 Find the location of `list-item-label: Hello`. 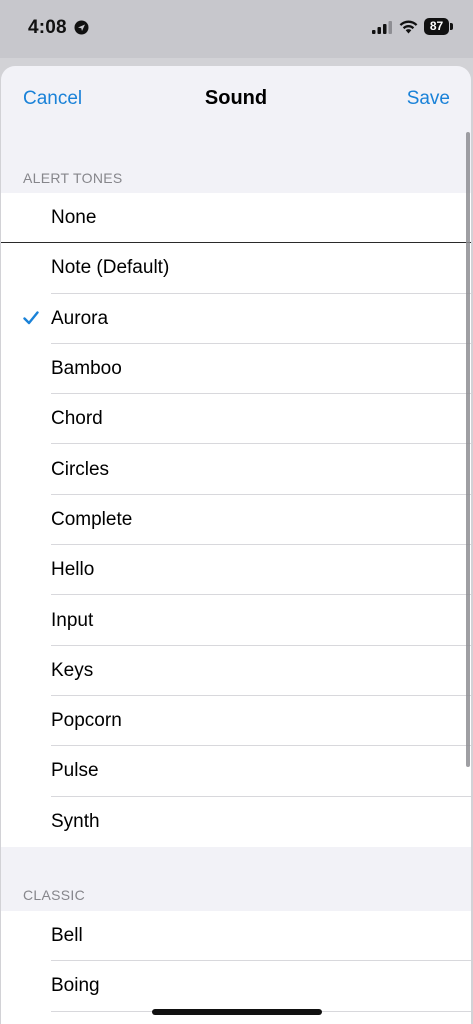

list-item-label: Hello is located at coordinates (73, 570).